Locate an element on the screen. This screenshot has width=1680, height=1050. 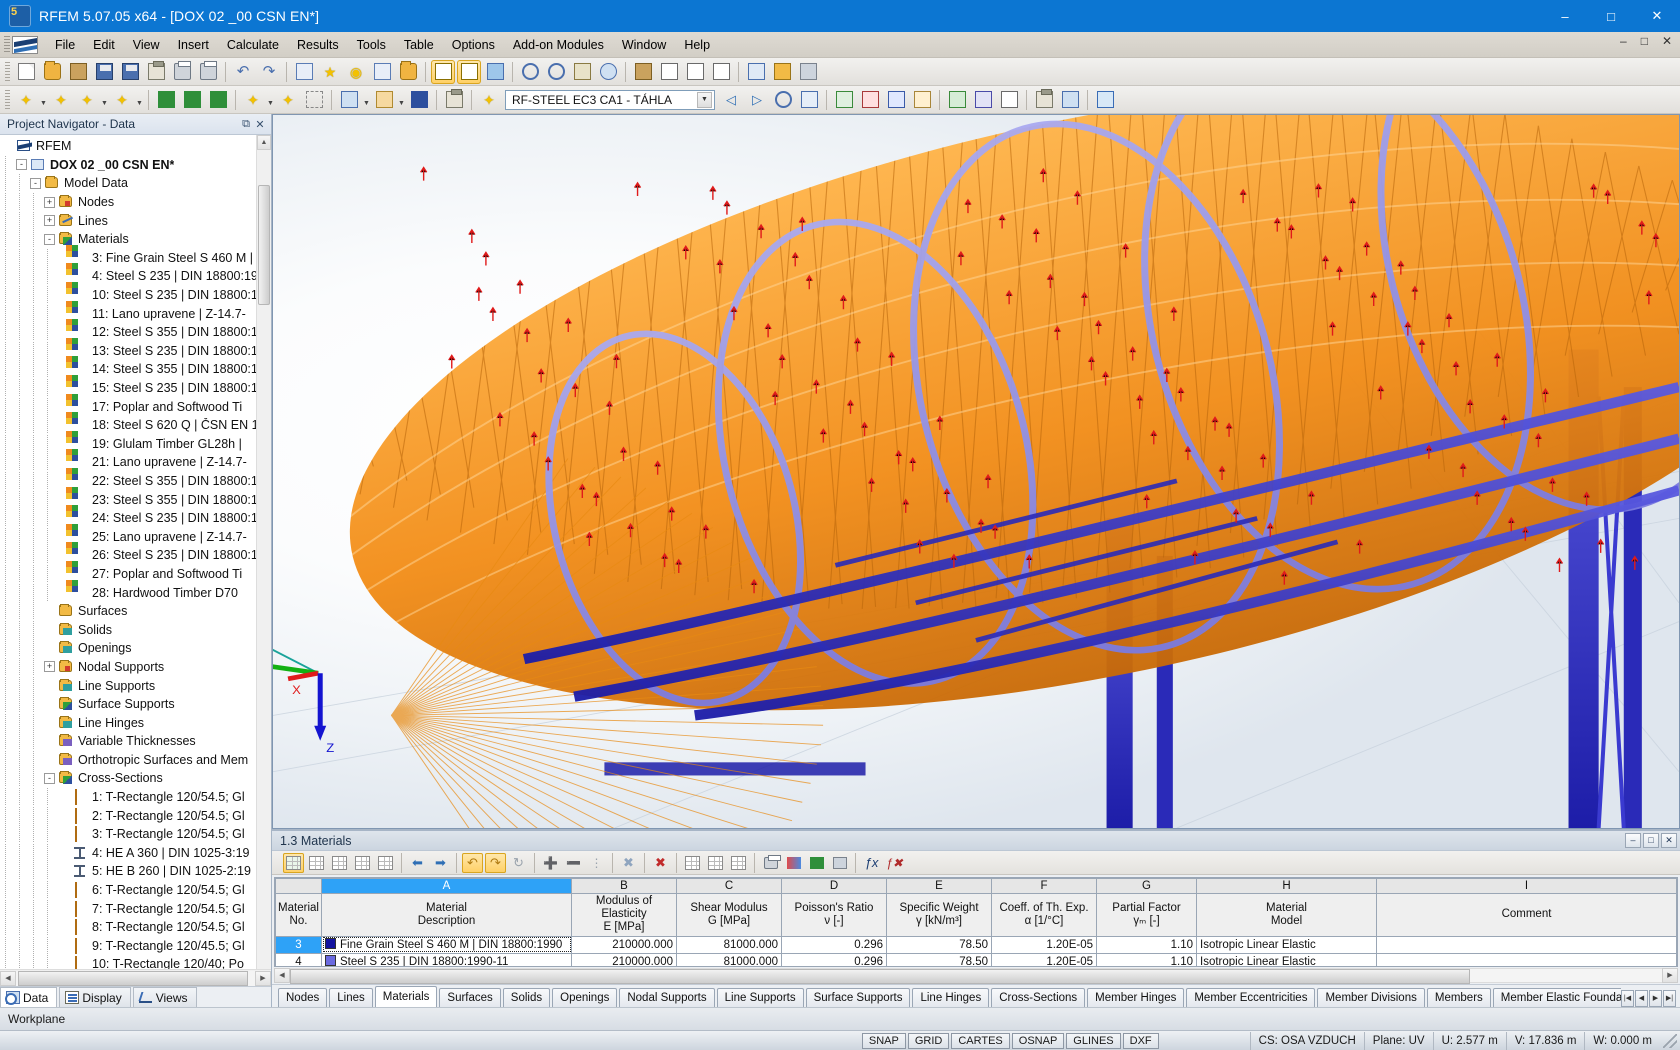
show-navigator-button is located at coordinates (469, 71).